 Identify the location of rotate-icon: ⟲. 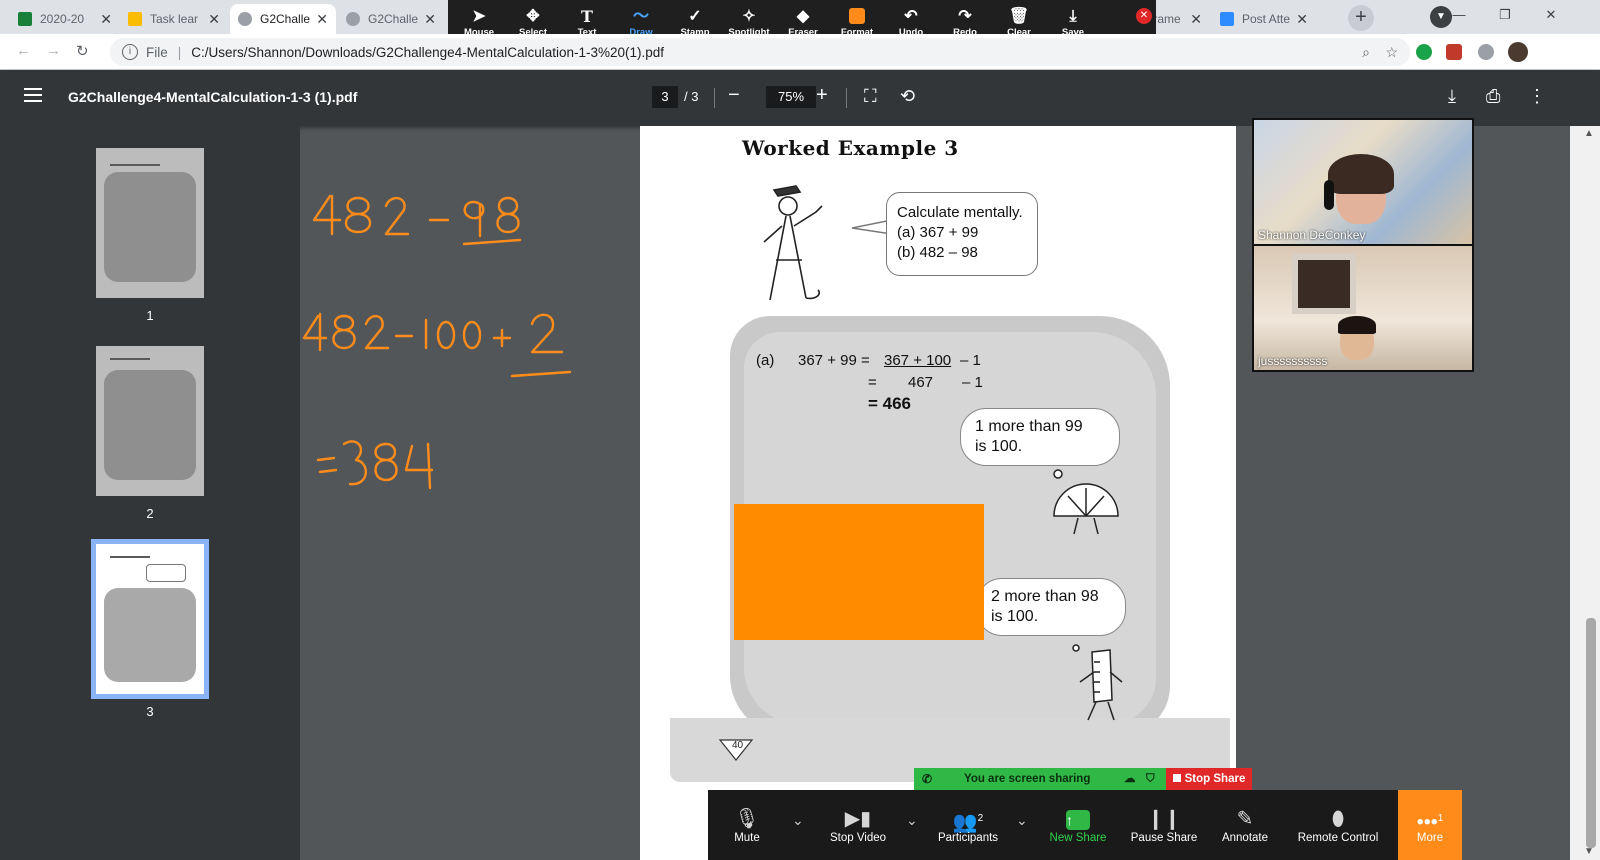
(907, 96).